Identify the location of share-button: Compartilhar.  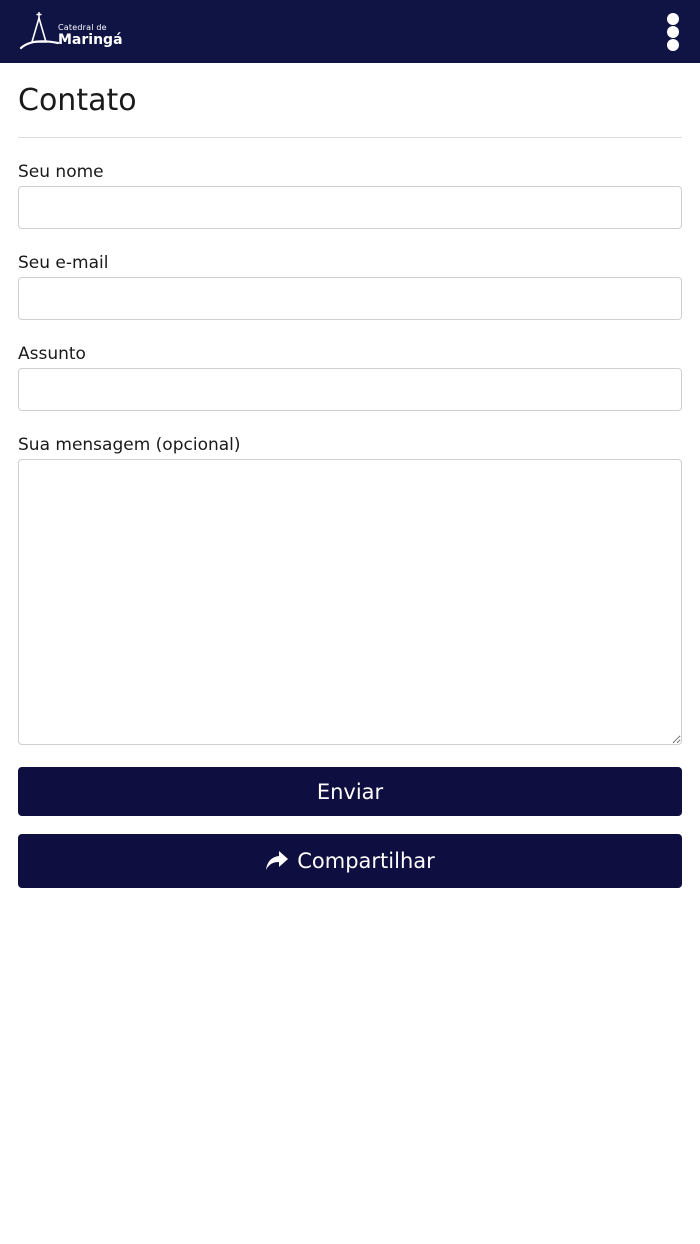
(350, 861).